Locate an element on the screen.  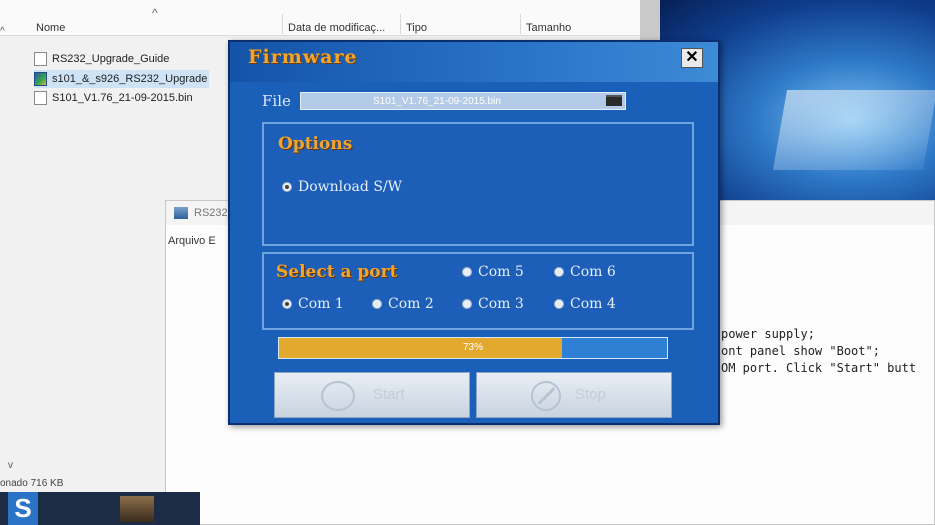
document-icon is located at coordinates (40, 59).